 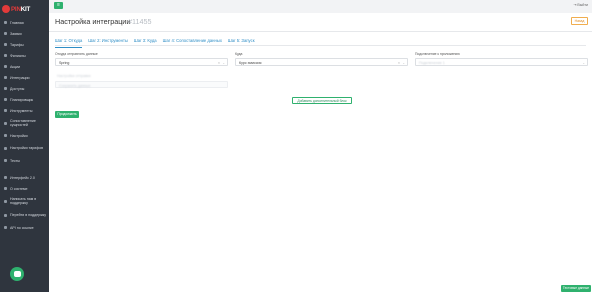 What do you see at coordinates (5, 123) in the screenshot?
I see `link-icon` at bounding box center [5, 123].